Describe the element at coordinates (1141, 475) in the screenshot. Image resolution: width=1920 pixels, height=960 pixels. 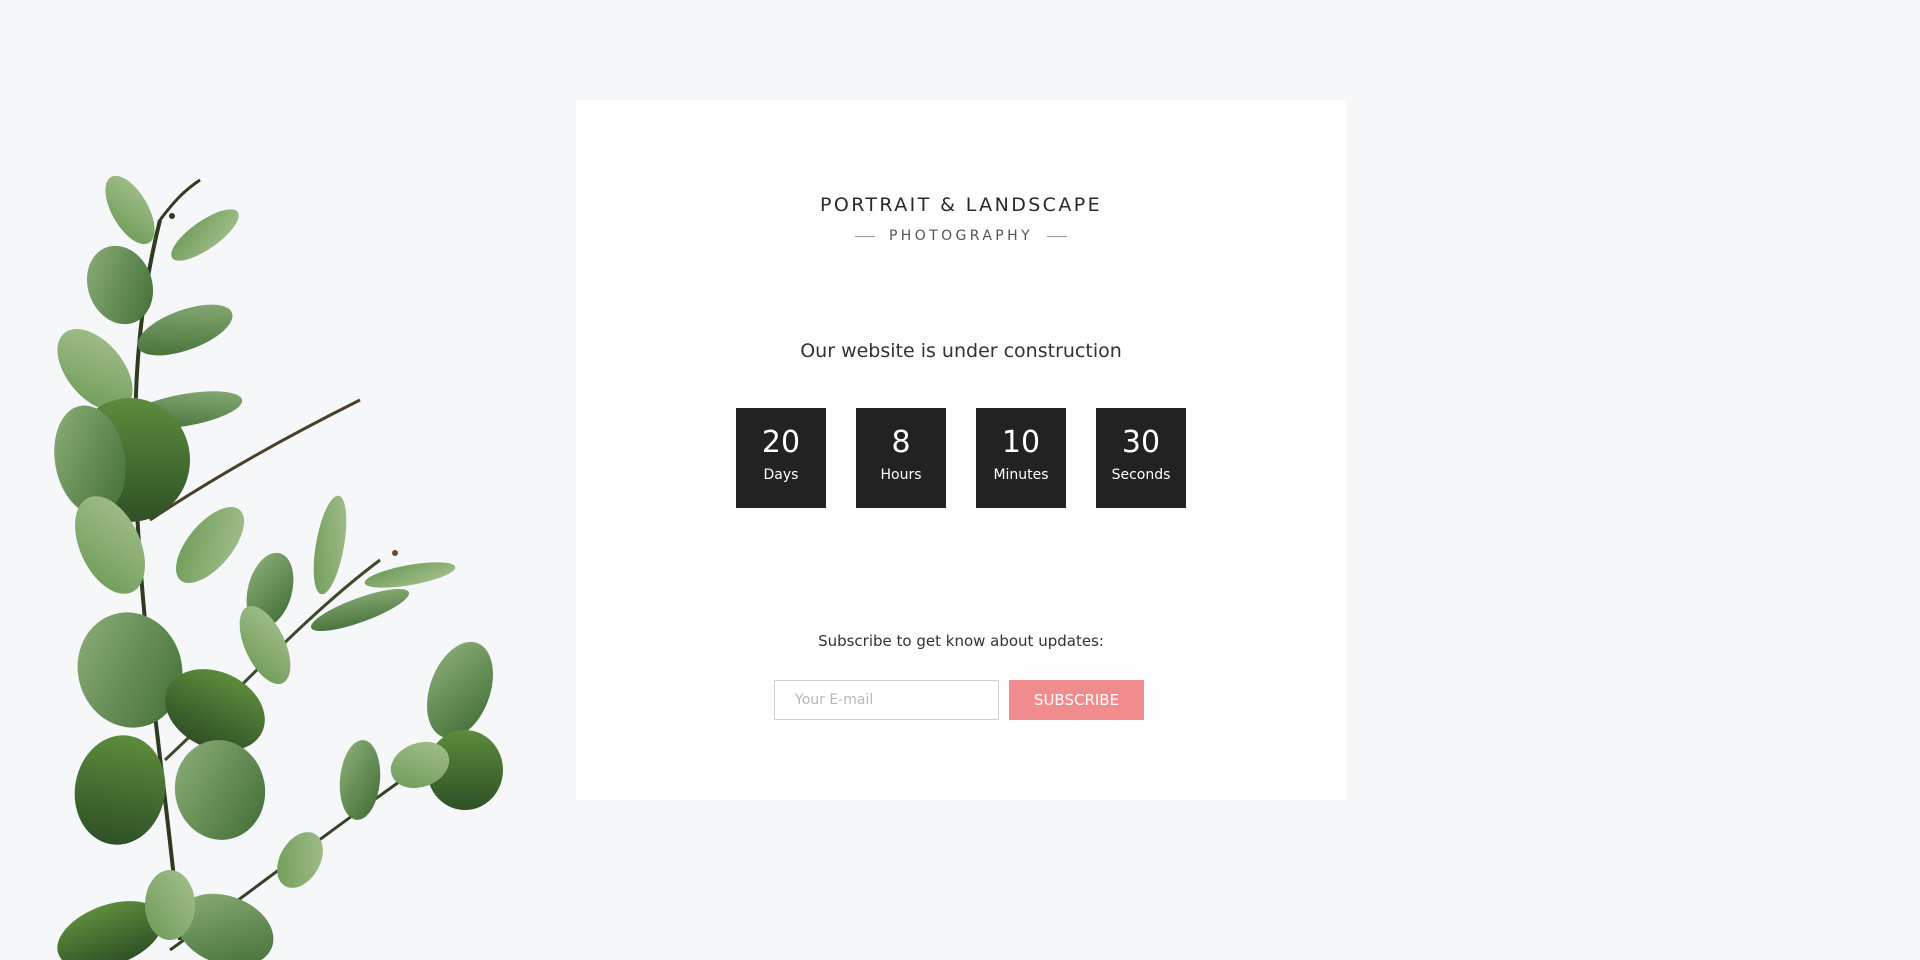
I see `countdown-seconds-label: Seconds` at that location.